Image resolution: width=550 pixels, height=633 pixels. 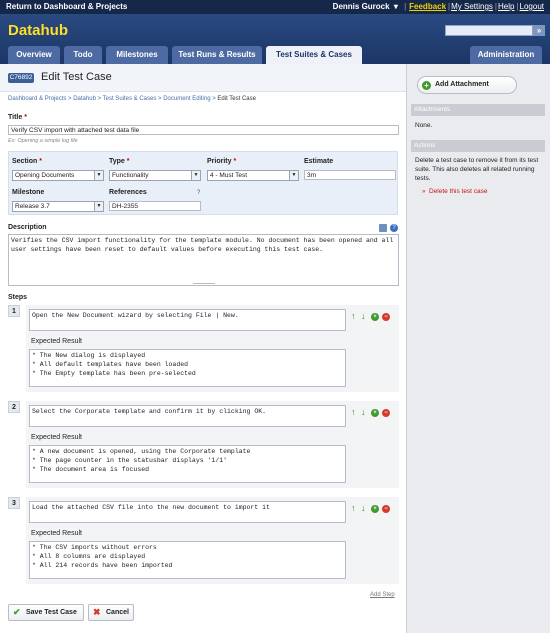 I want to click on search-input, so click(x=489, y=30).